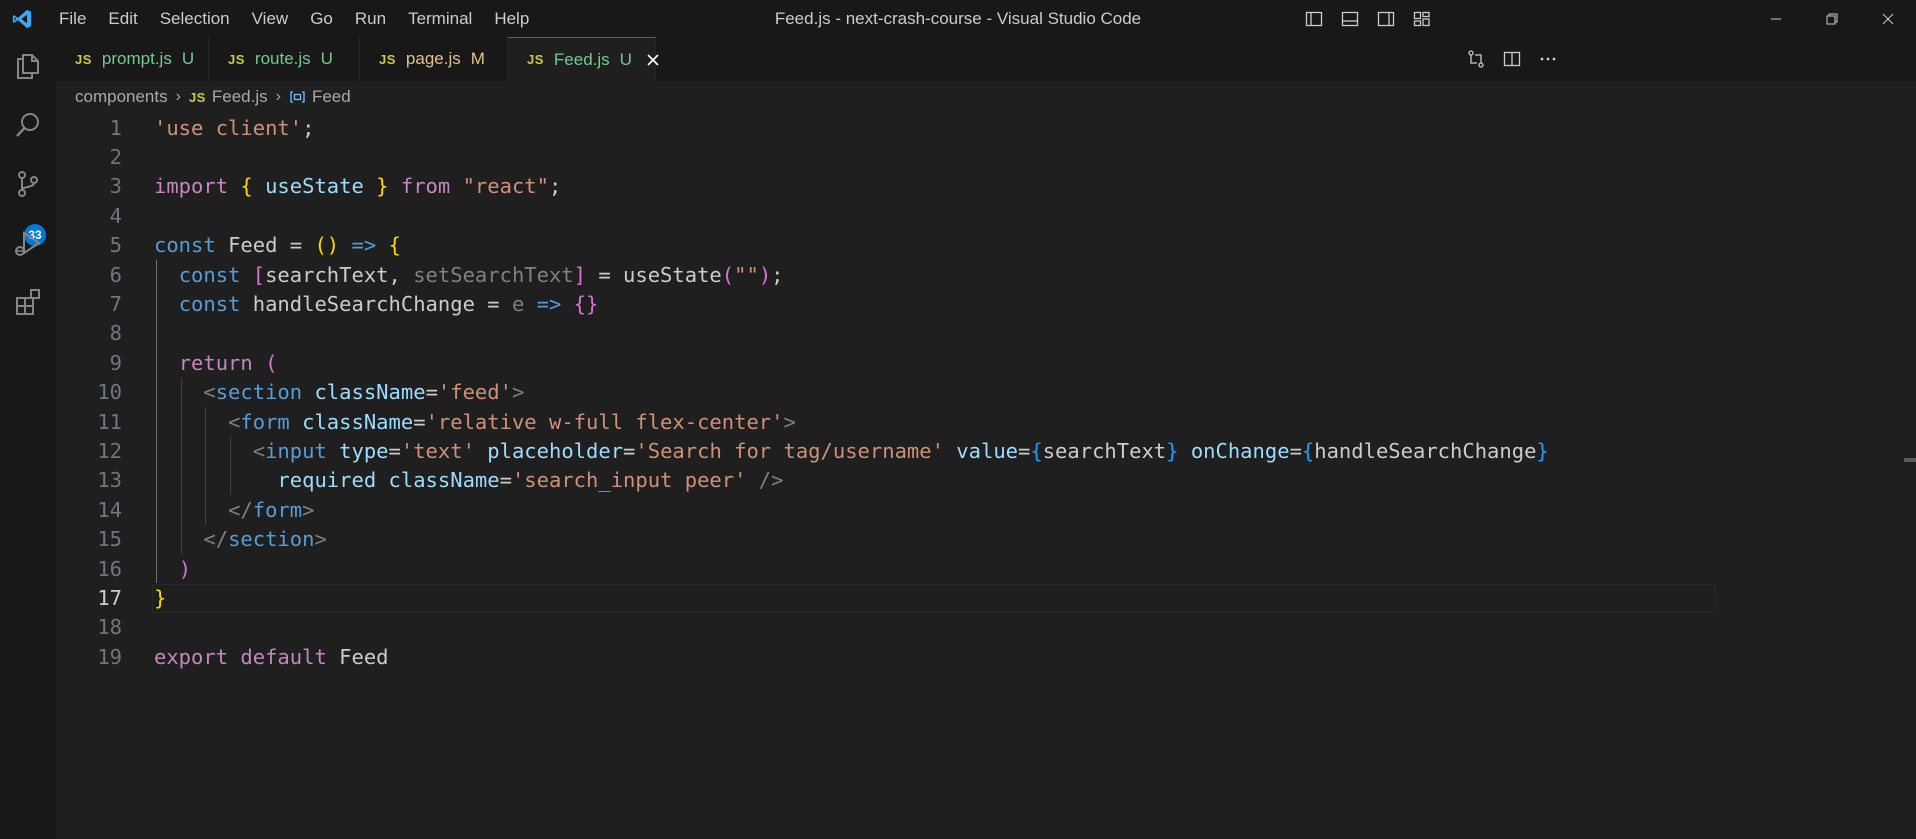 This screenshot has height=839, width=1916. What do you see at coordinates (308, 509) in the screenshot?
I see `code-token: >` at bounding box center [308, 509].